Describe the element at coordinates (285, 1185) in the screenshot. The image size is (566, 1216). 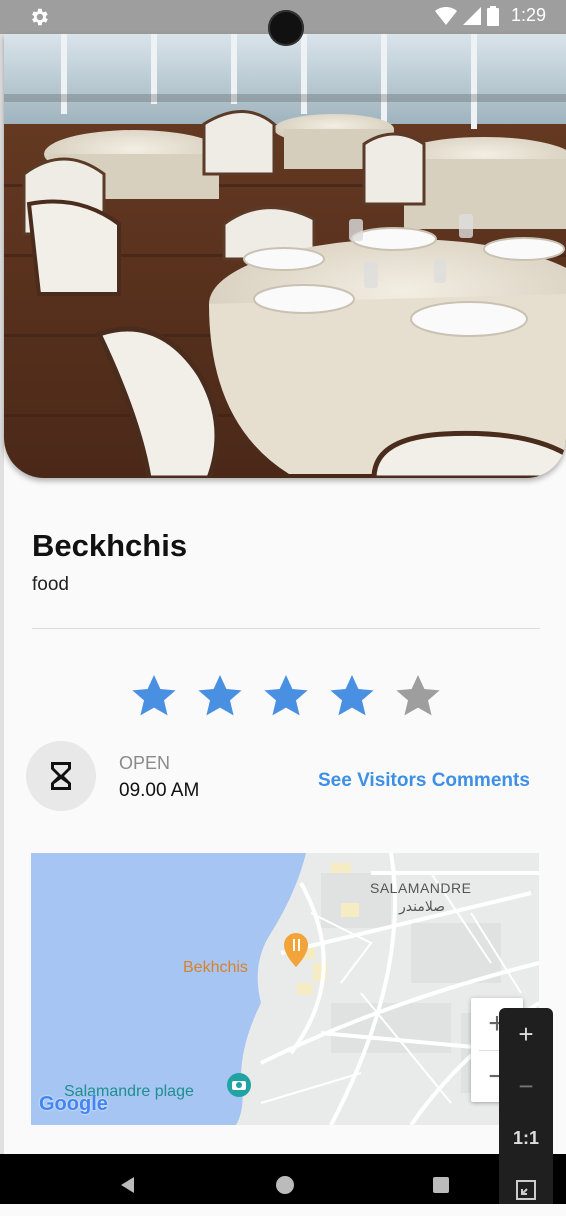
I see `home-icon` at that location.